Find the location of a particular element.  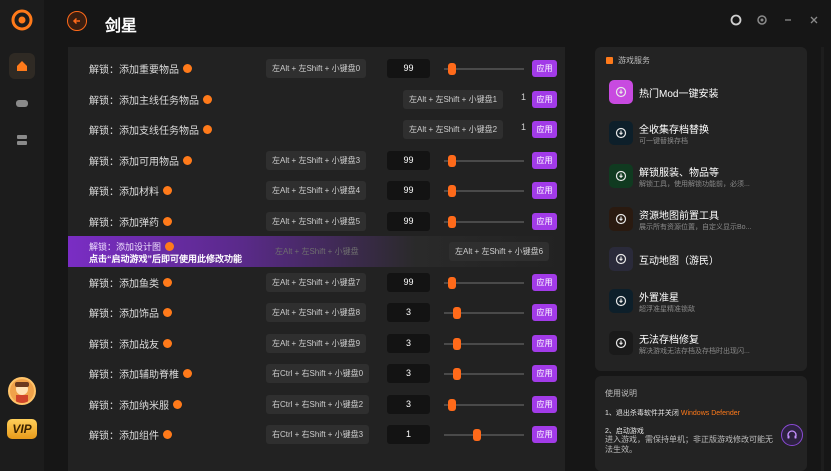

value-input: 1 is located at coordinates (408, 434).